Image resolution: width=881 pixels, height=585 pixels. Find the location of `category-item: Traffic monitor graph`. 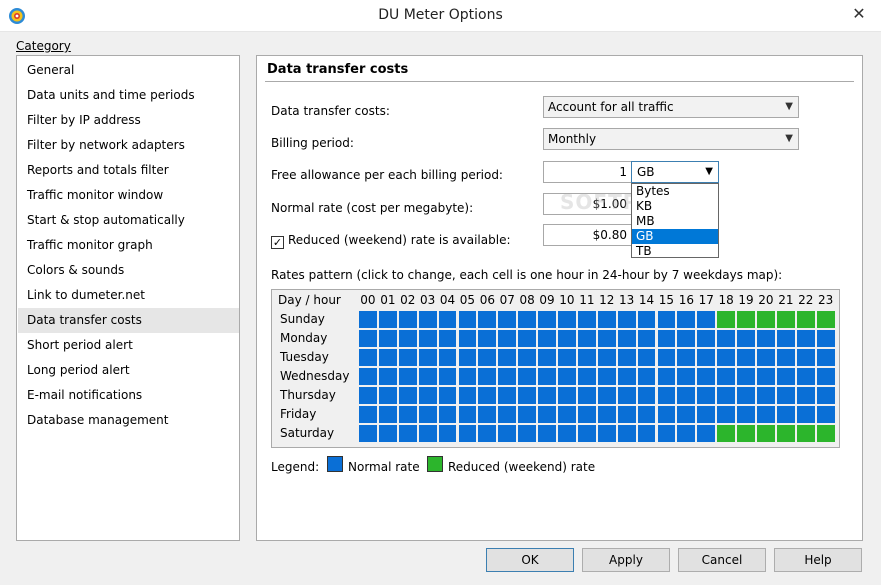

category-item: Traffic monitor graph is located at coordinates (128, 245).